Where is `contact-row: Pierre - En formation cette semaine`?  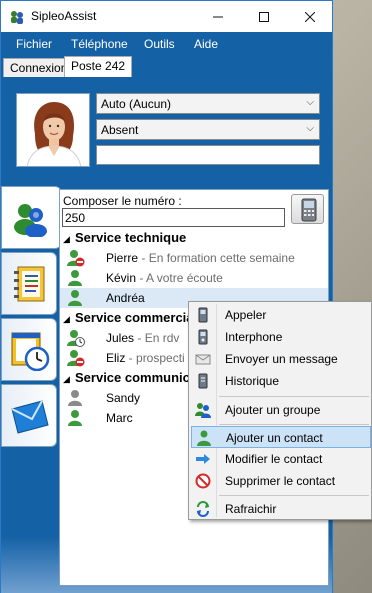 contact-row: Pierre - En formation cette semaine is located at coordinates (194, 258).